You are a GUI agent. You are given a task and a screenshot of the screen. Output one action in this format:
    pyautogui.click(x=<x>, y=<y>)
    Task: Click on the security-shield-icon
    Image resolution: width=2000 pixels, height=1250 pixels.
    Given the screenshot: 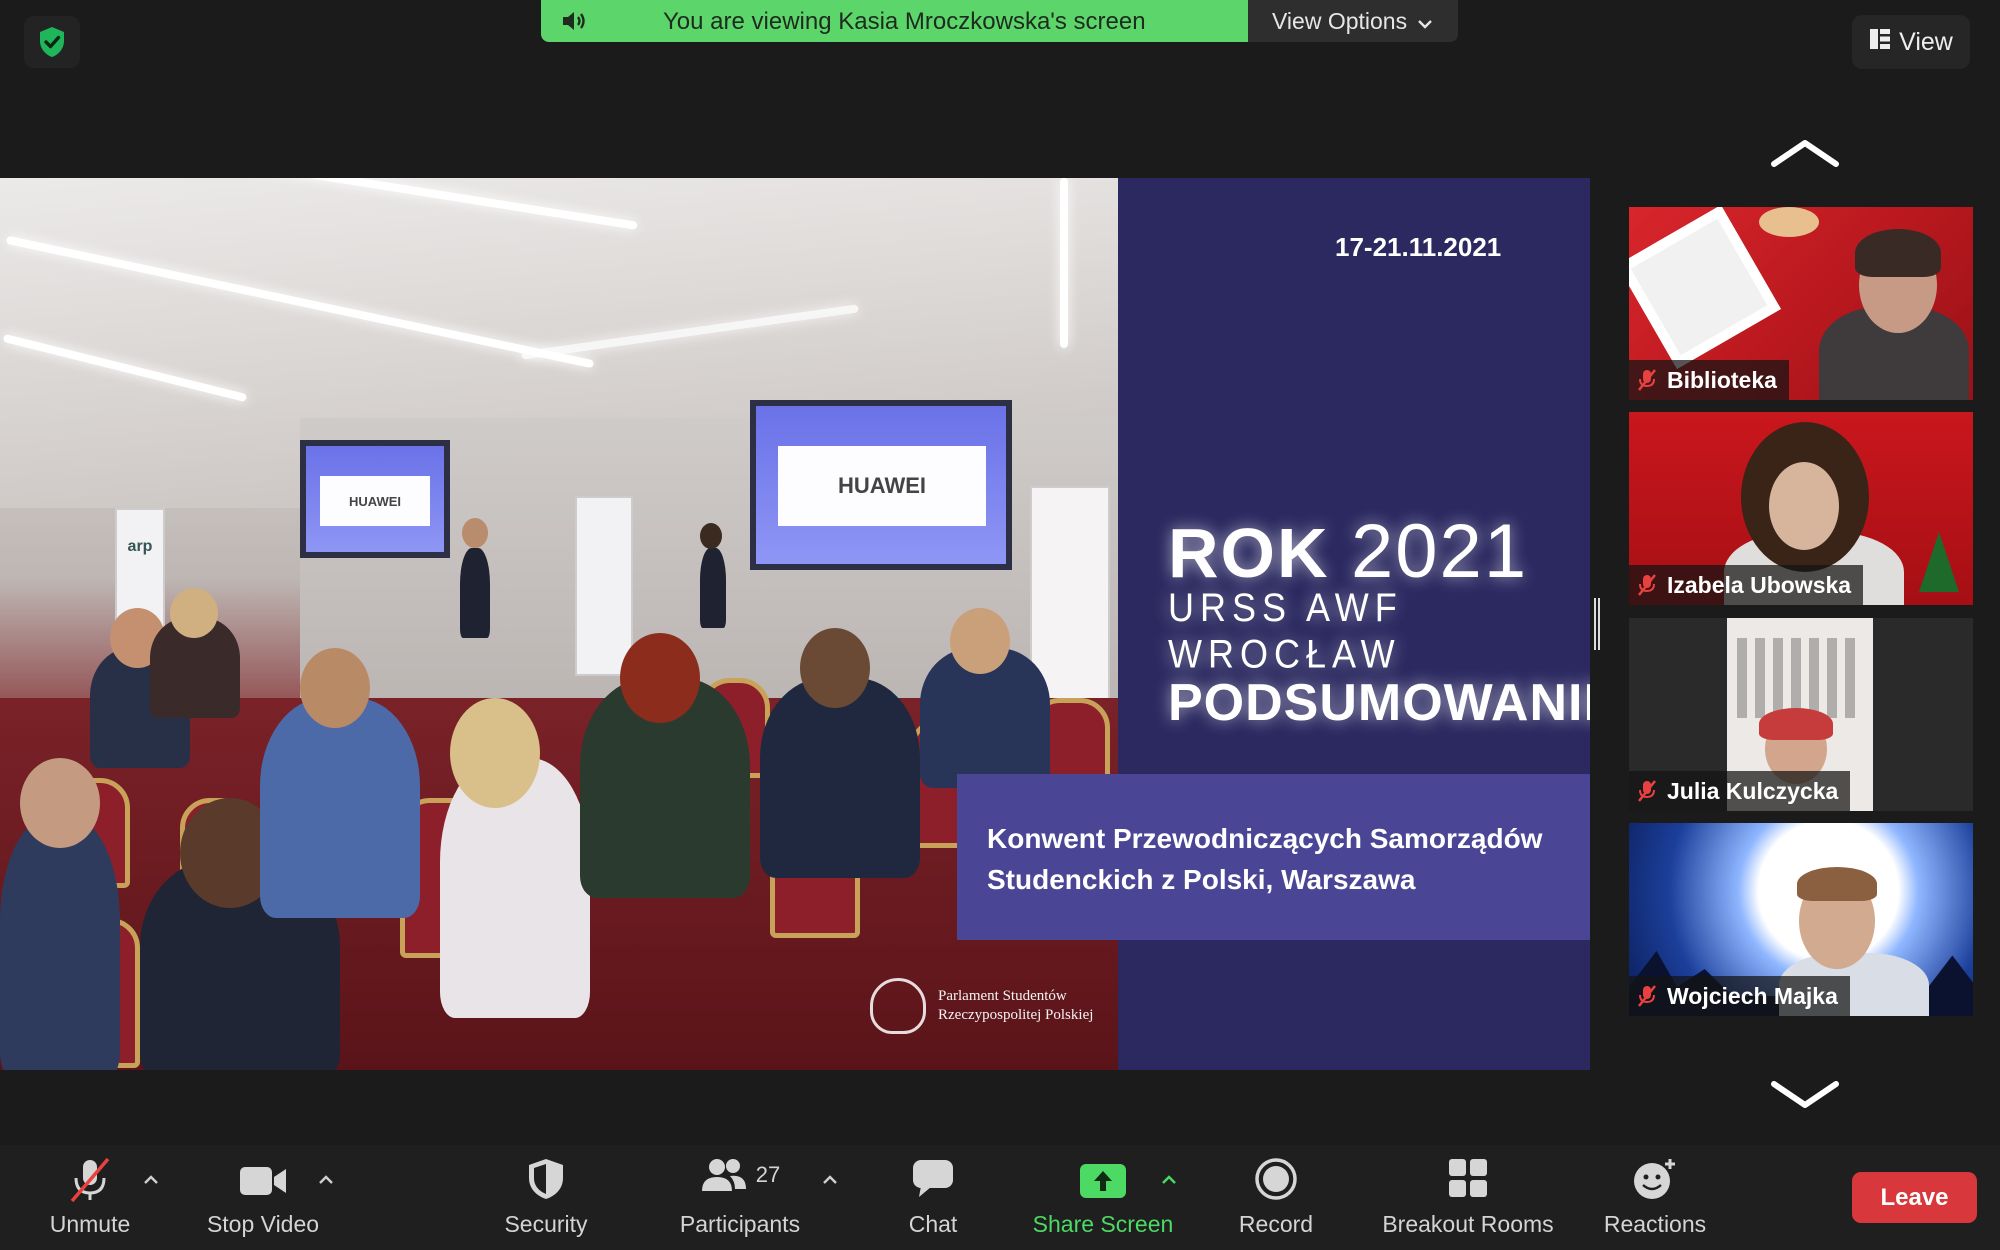 What is the action you would take?
    pyautogui.click(x=546, y=1182)
    